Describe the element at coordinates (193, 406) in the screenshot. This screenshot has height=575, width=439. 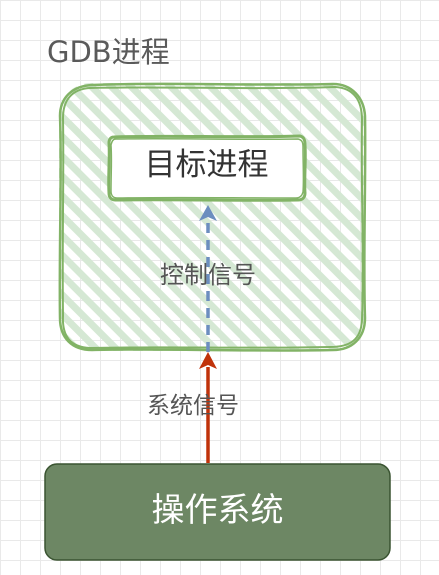
I see `system-signal-label: 系统信号` at that location.